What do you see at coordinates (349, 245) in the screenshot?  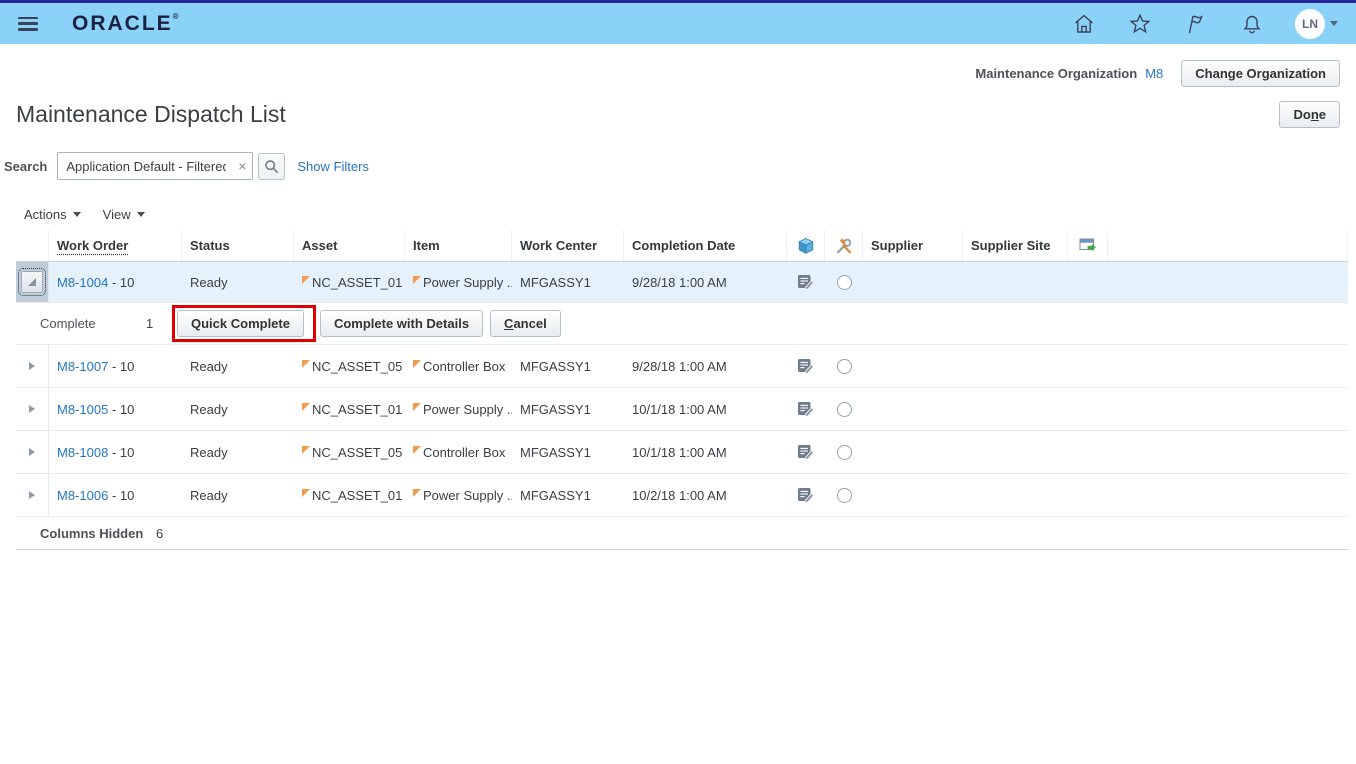 I see `column-header-asset: Asset` at bounding box center [349, 245].